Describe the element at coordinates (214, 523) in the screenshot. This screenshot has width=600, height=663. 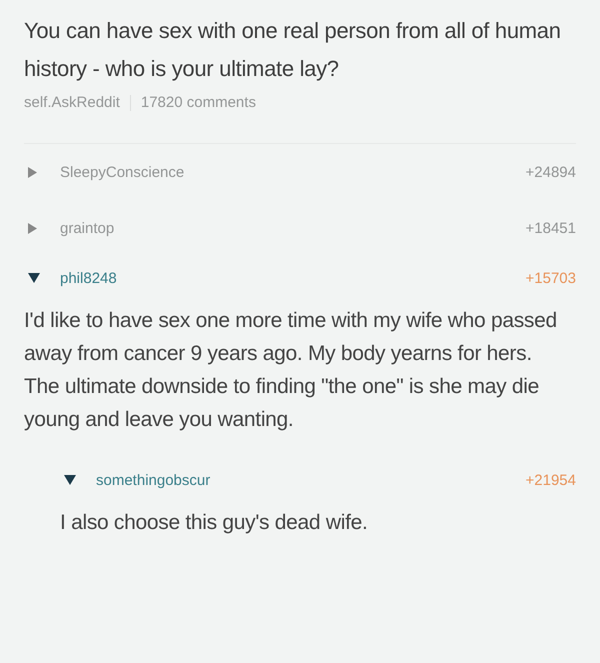
I see `comment-body: I also choose this guy's dead wife.` at that location.